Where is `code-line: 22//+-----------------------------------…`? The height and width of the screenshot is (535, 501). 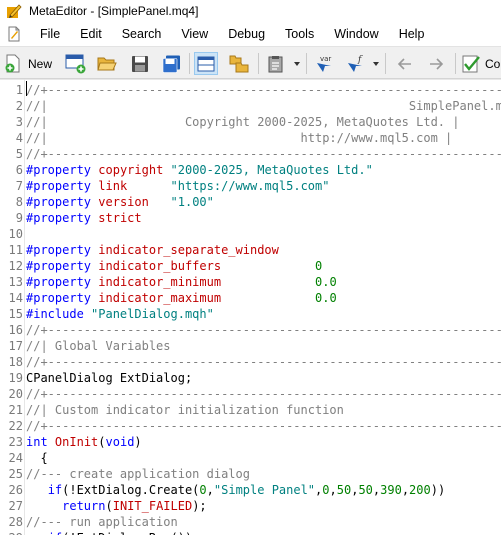 code-line: 22//+-----------------------------------… is located at coordinates (250, 426).